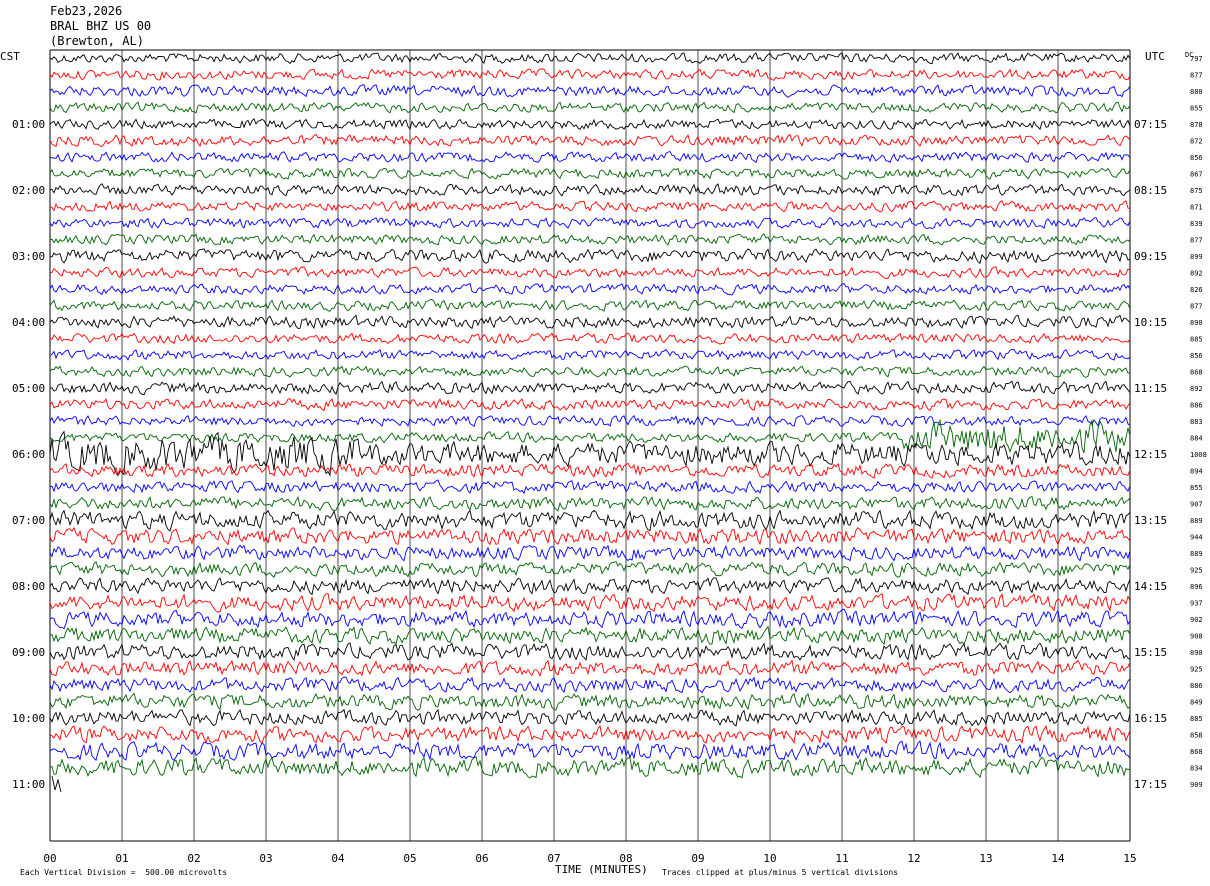 The width and height of the screenshot is (1210, 886). Describe the element at coordinates (841, 858) in the screenshot. I see `x-tick-label: 11` at that location.